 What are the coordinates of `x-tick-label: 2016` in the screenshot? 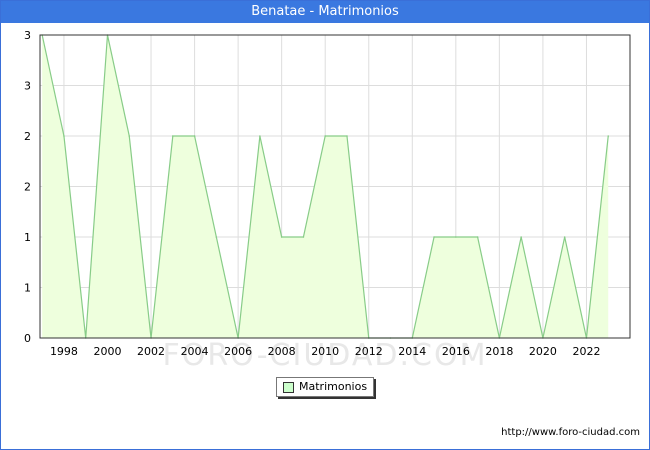 It's located at (456, 351).